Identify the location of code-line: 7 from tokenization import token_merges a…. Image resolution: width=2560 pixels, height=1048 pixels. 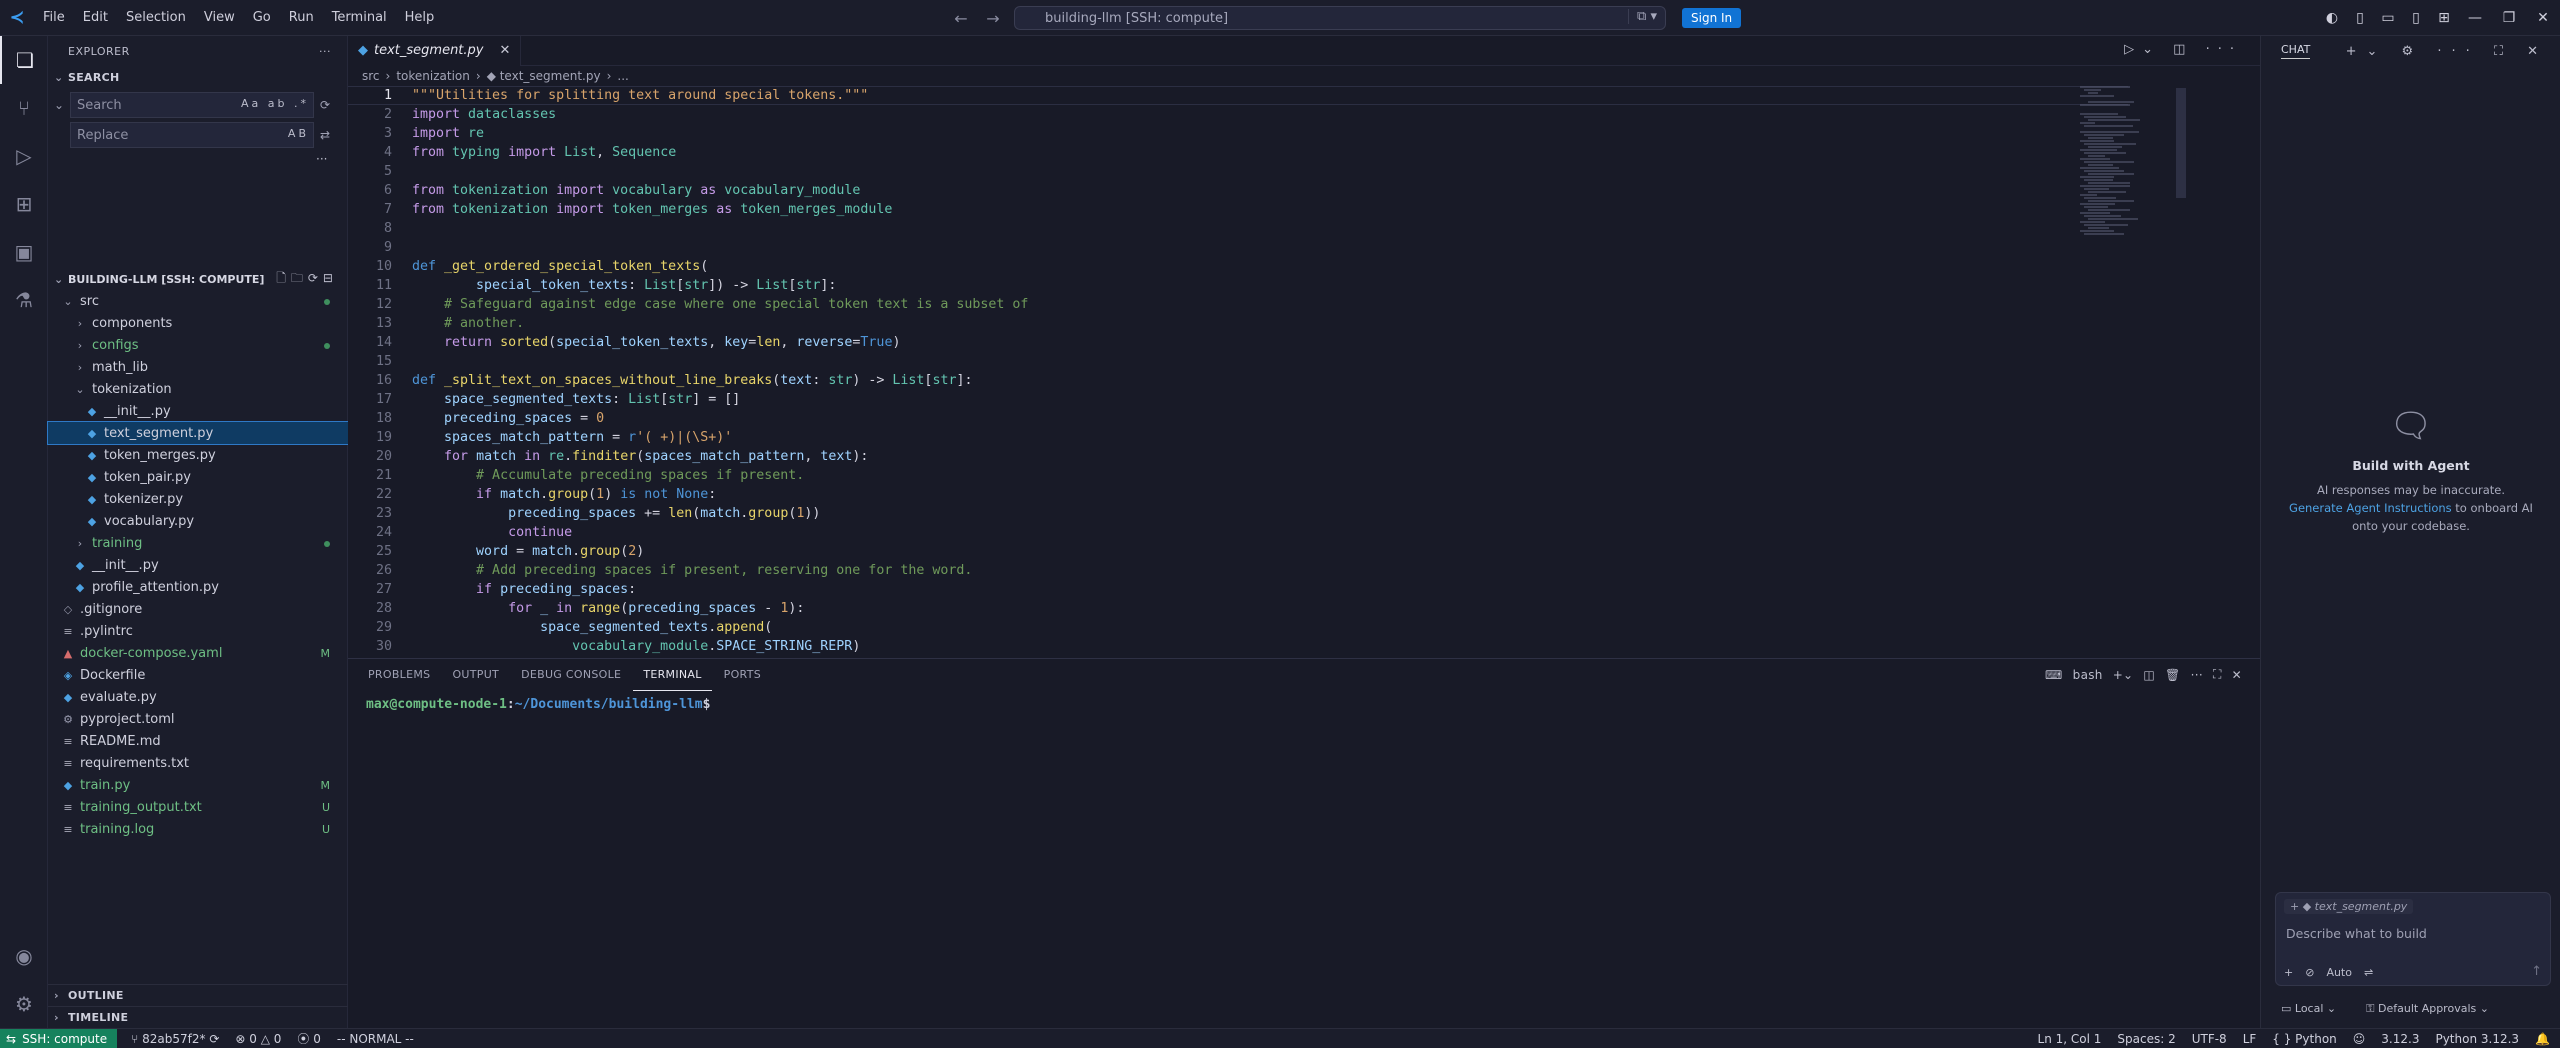
(1238, 209).